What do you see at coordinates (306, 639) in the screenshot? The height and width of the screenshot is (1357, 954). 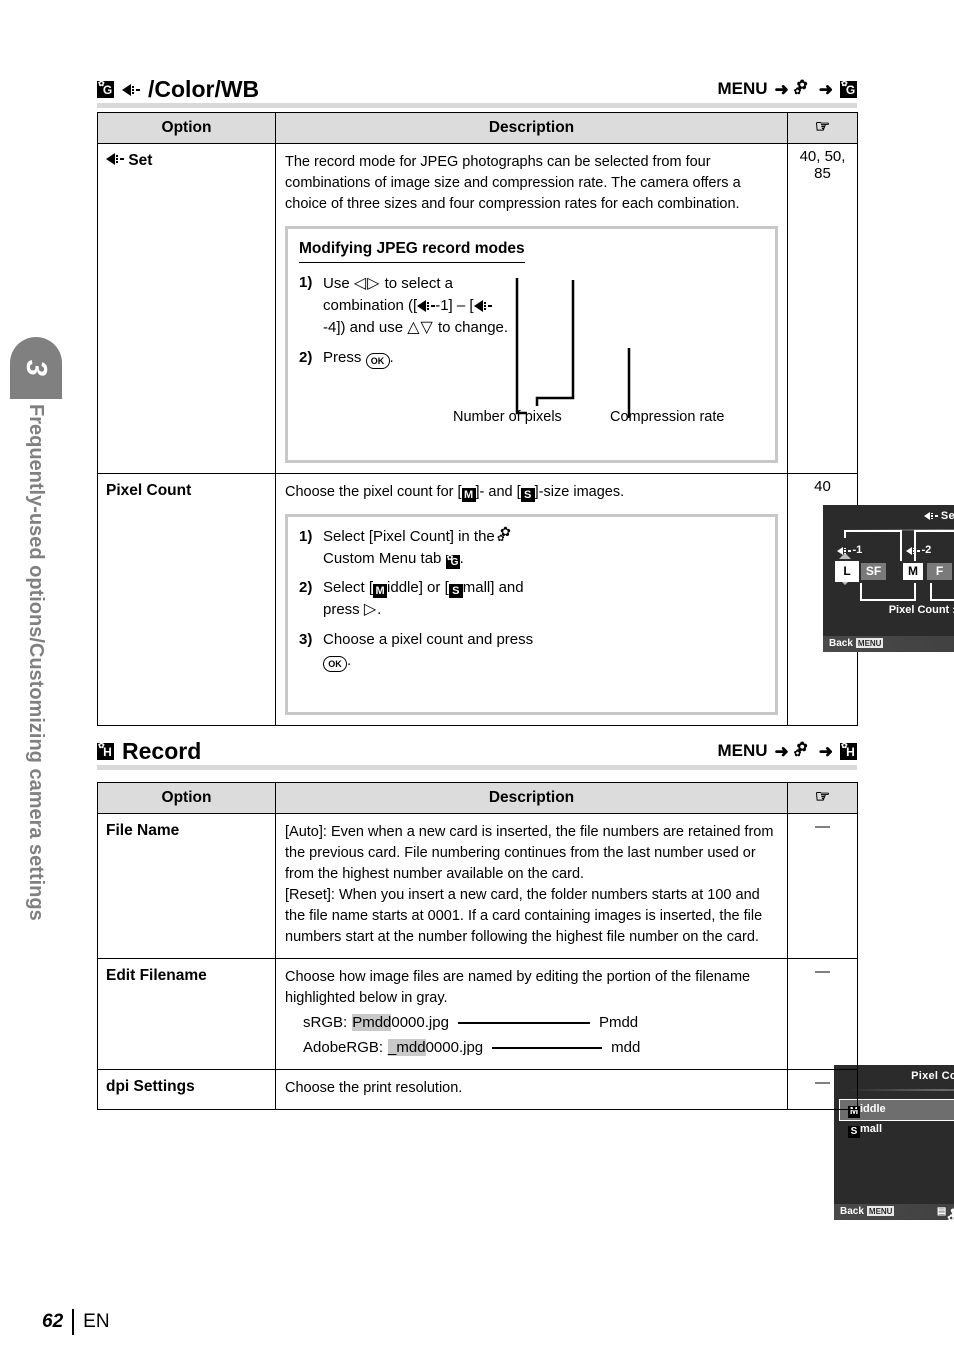 I see `step-number: 3)` at bounding box center [306, 639].